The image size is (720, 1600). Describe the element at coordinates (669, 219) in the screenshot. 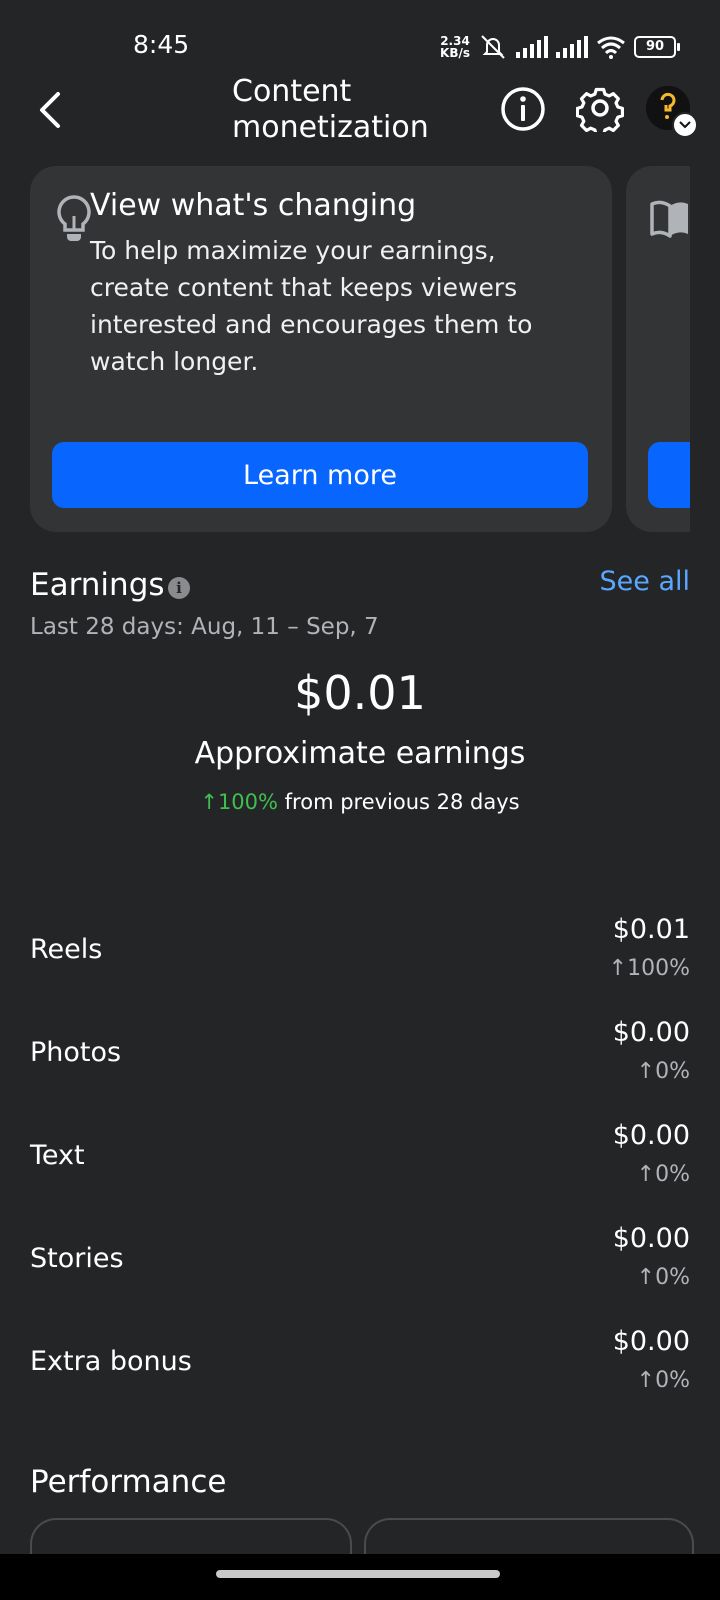

I see `book-icon` at that location.